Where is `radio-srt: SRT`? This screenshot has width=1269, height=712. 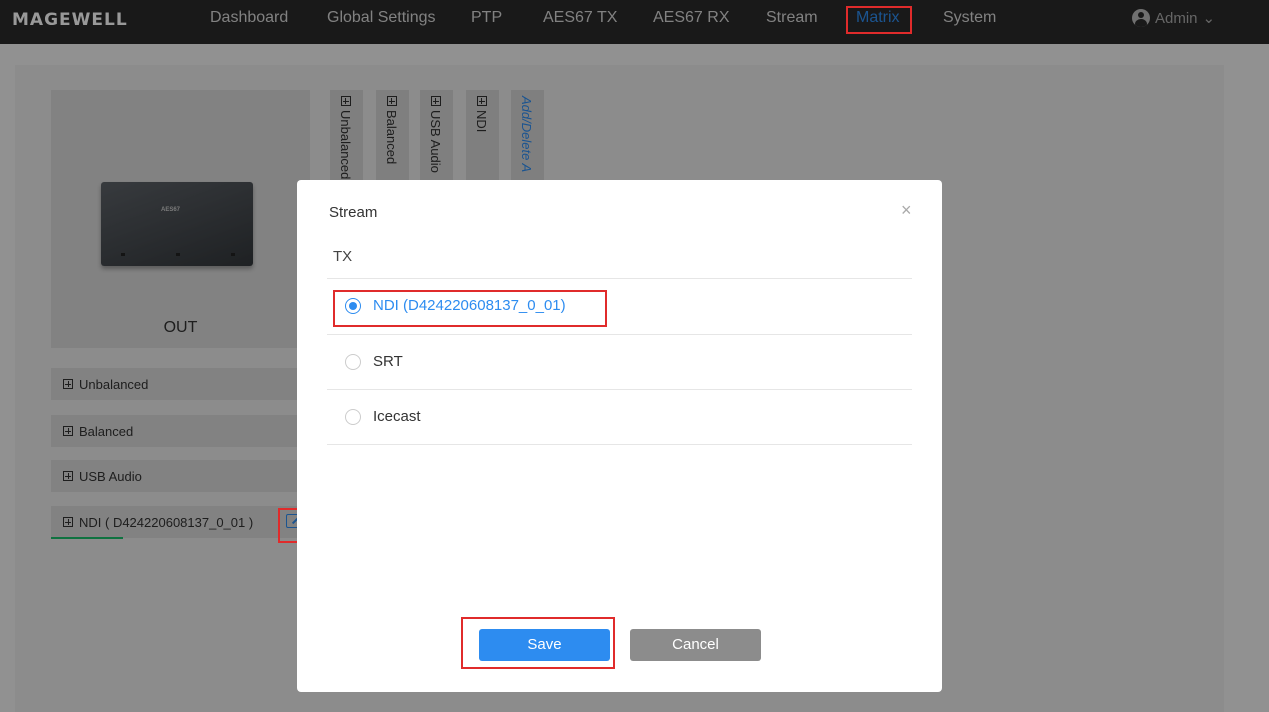
radio-srt: SRT is located at coordinates (374, 361).